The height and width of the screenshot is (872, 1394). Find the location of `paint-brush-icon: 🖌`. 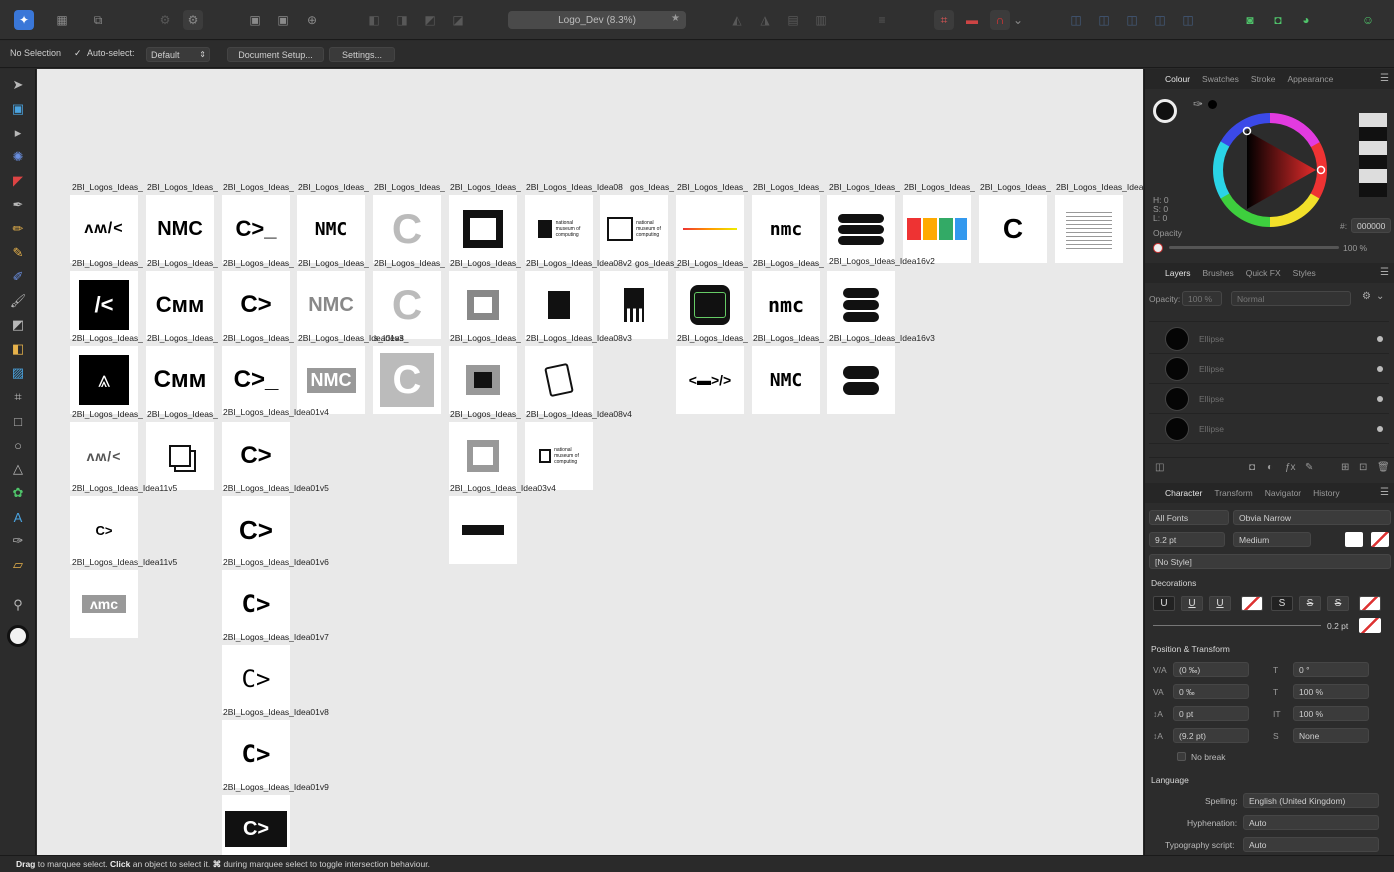

paint-brush-icon: 🖌 is located at coordinates (18, 301).